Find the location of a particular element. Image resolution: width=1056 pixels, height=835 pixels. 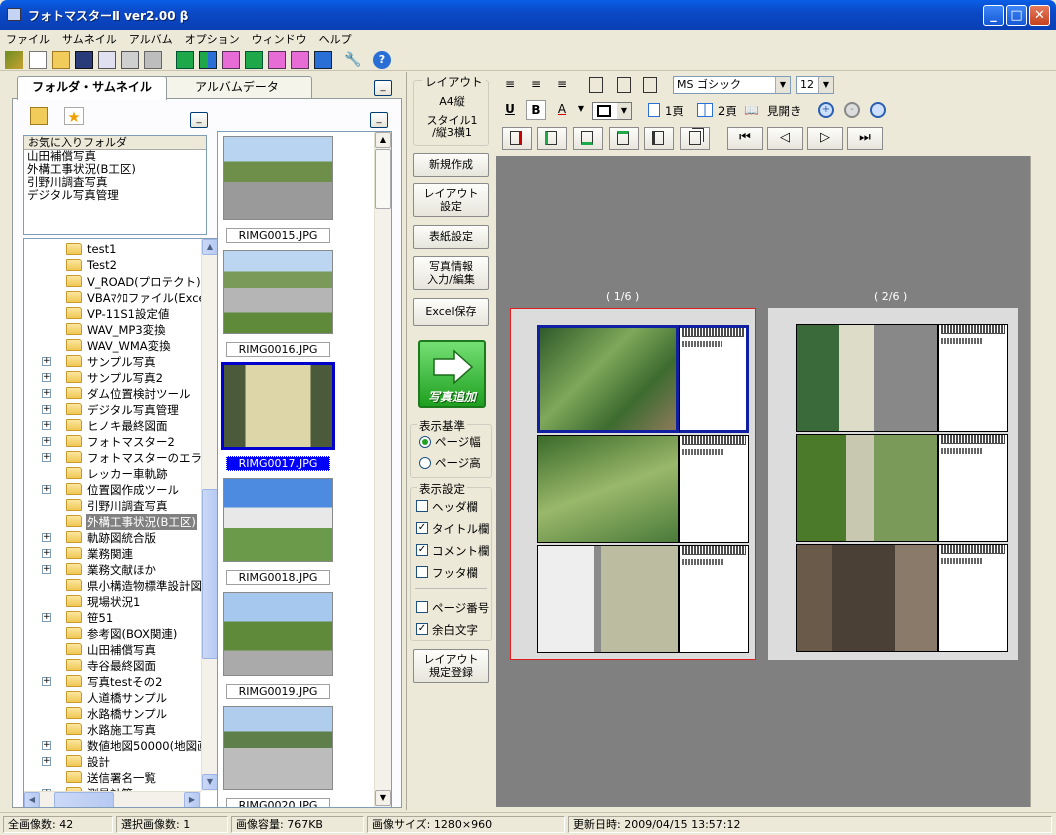

single-page-icon is located at coordinates (654, 110).